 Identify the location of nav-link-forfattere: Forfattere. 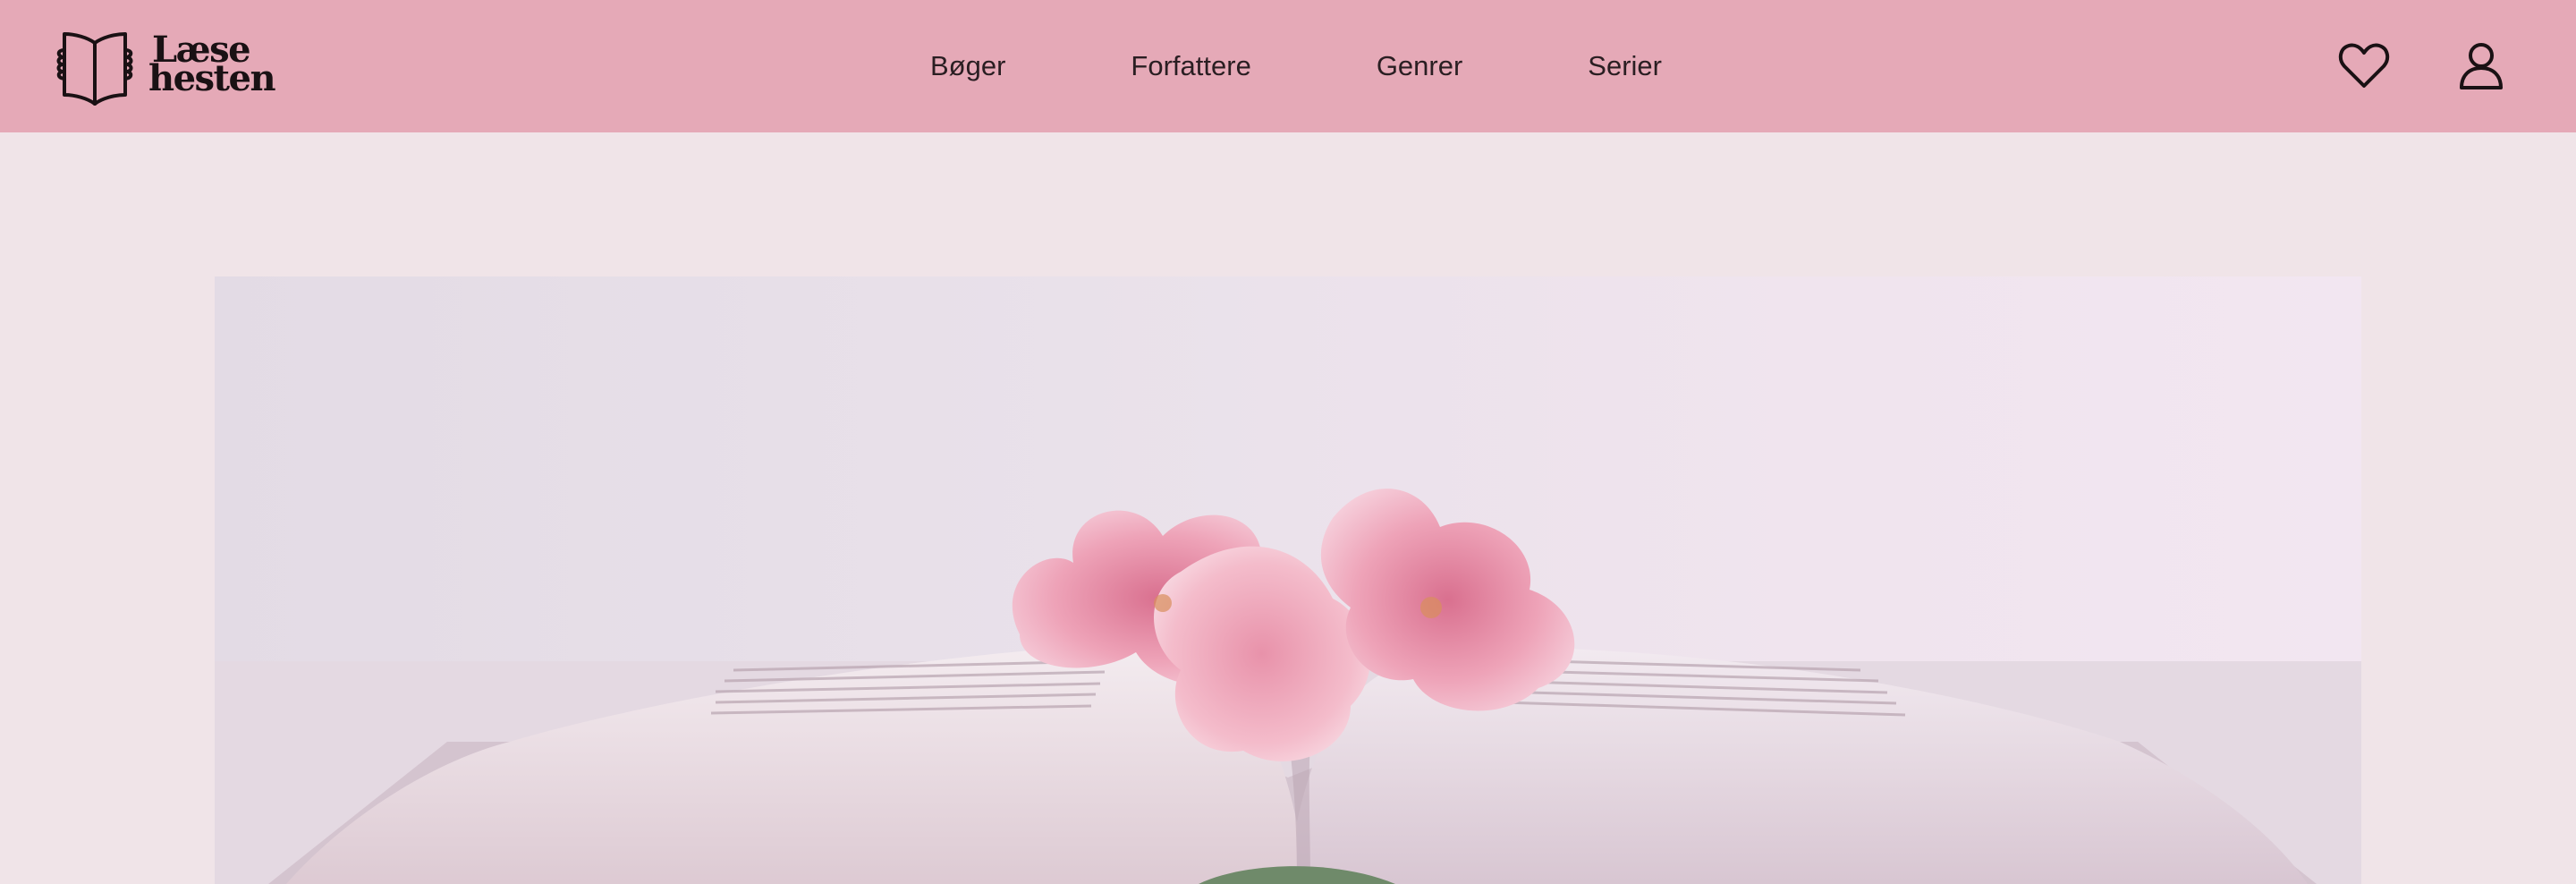
(1190, 66).